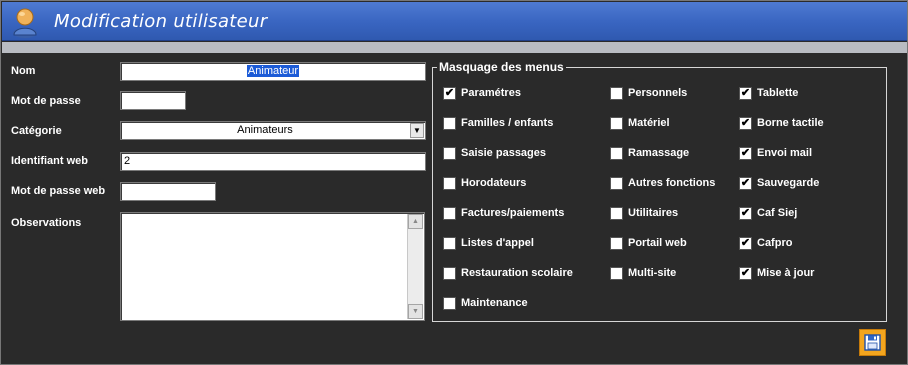  Describe the element at coordinates (790, 123) in the screenshot. I see `menu-checkbox-label: Borne tactile` at that location.